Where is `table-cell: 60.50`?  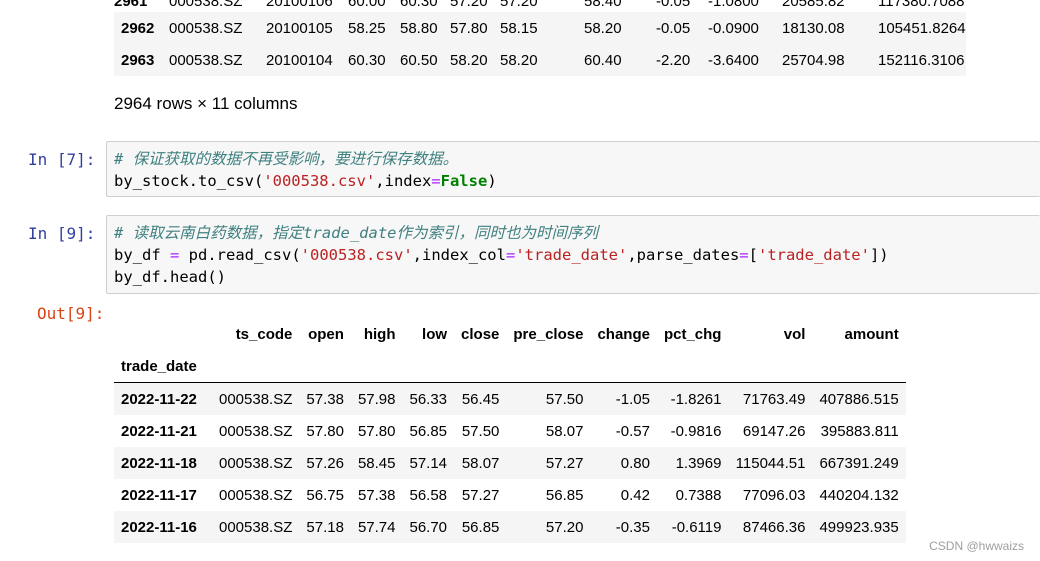 table-cell: 60.50 is located at coordinates (419, 60).